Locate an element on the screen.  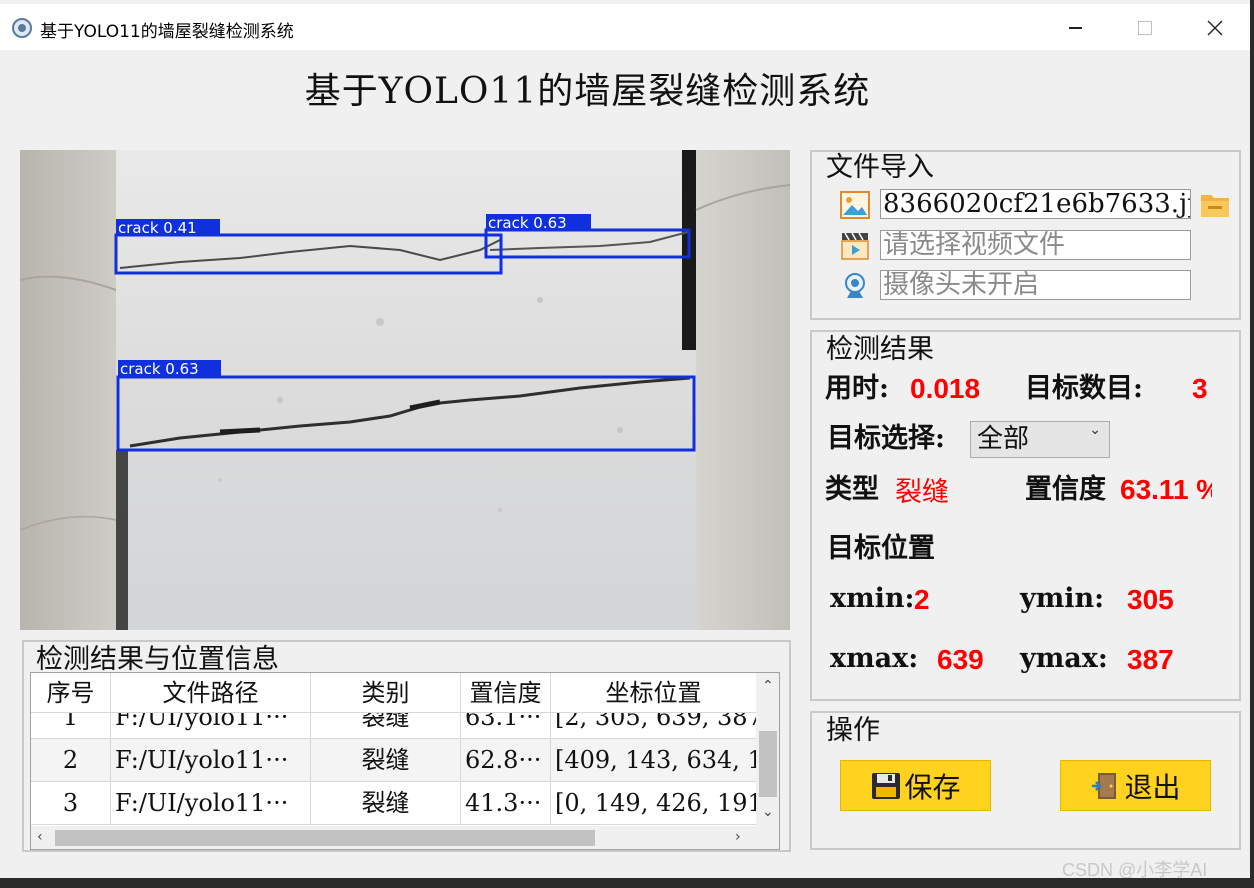
close-button is located at coordinates (1215, 28).